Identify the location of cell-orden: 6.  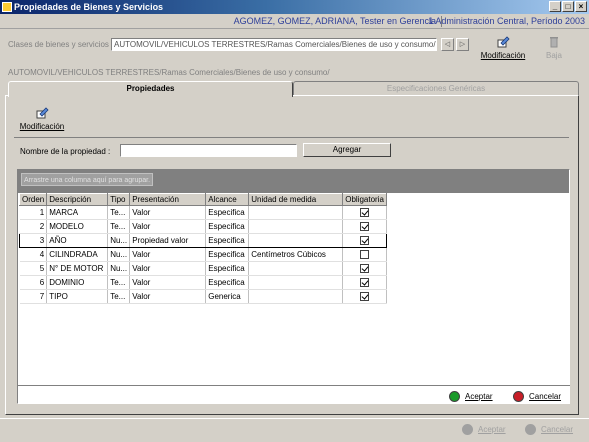
(33, 282).